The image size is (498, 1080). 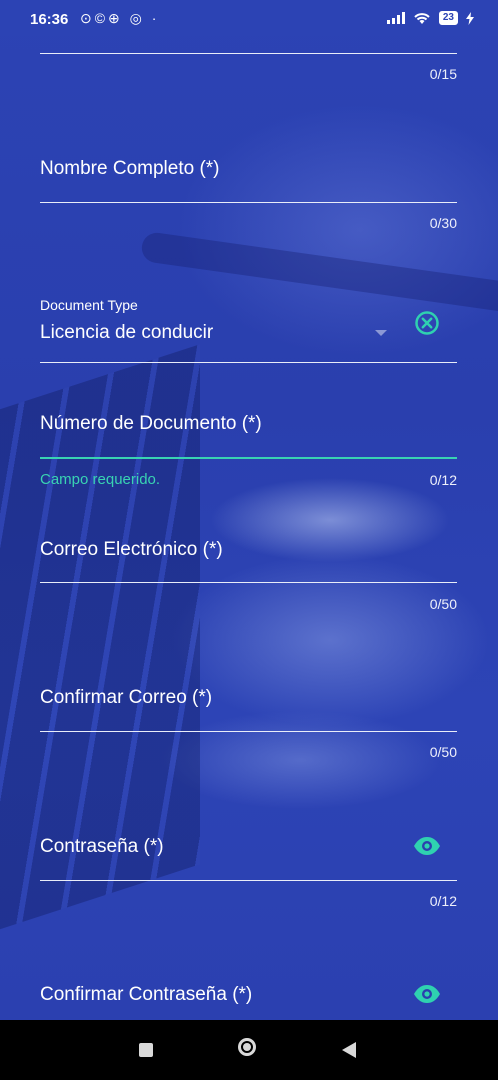 What do you see at coordinates (470, 18) in the screenshot?
I see `charging-icon` at bounding box center [470, 18].